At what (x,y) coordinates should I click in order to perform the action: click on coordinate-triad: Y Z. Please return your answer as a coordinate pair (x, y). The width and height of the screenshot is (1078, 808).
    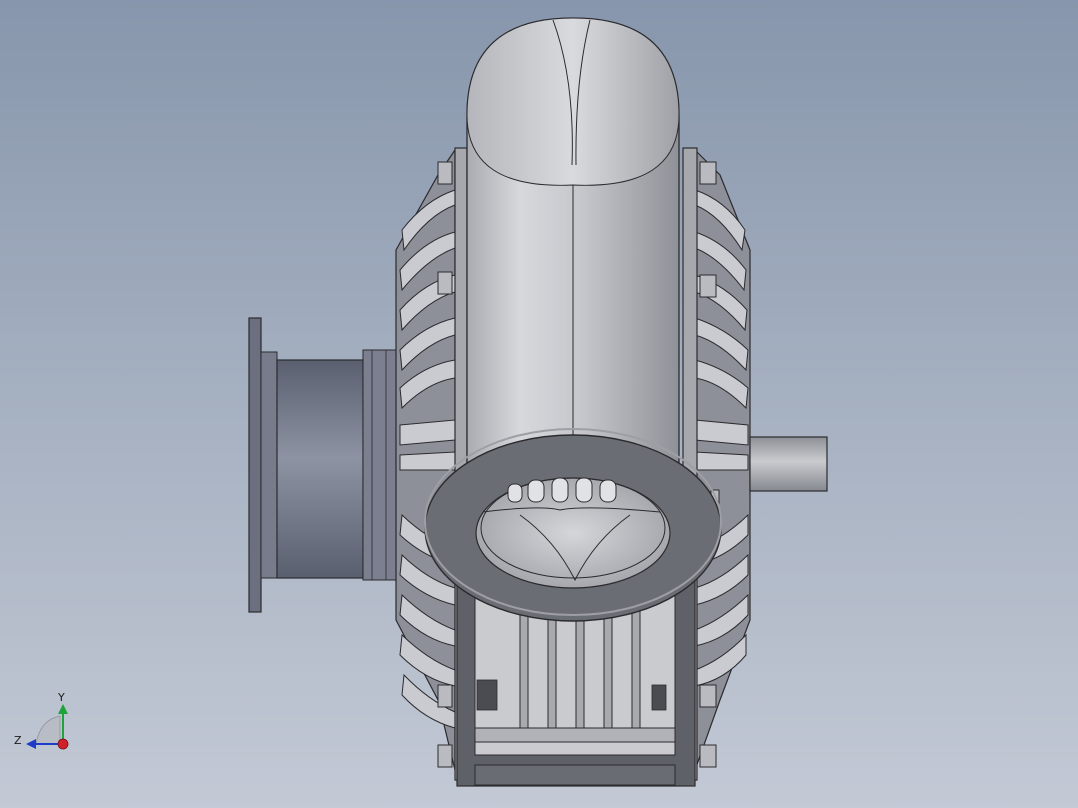
    Looking at the image, I should click on (41, 720).